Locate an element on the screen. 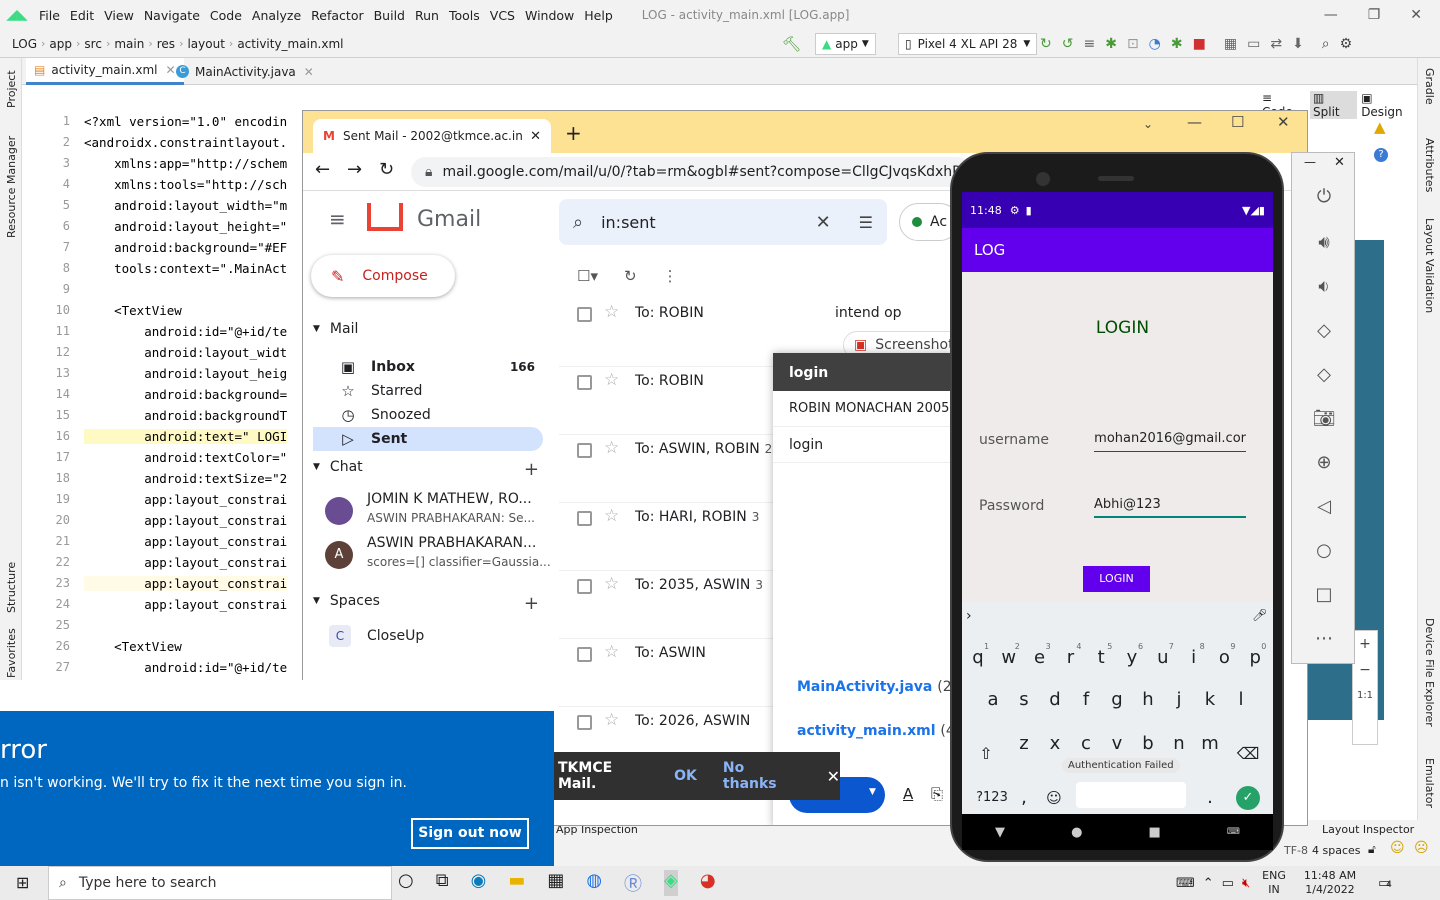 The width and height of the screenshot is (1440, 900). sdk-manager-icon: ⬇ is located at coordinates (1298, 44).